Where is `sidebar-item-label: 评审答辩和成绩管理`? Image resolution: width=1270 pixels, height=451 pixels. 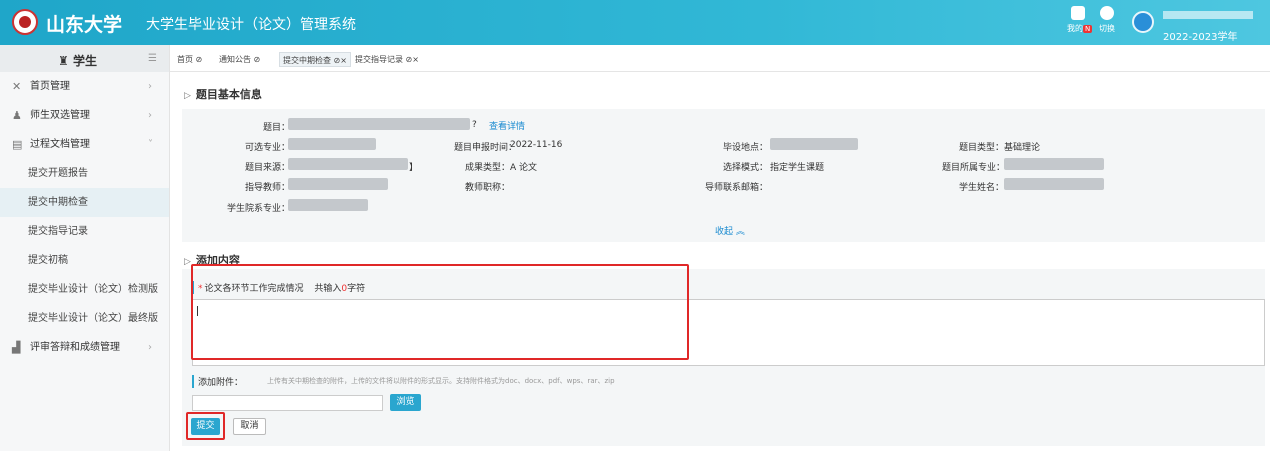
sidebar-item-label: 评审答辩和成绩管理 is located at coordinates (75, 347).